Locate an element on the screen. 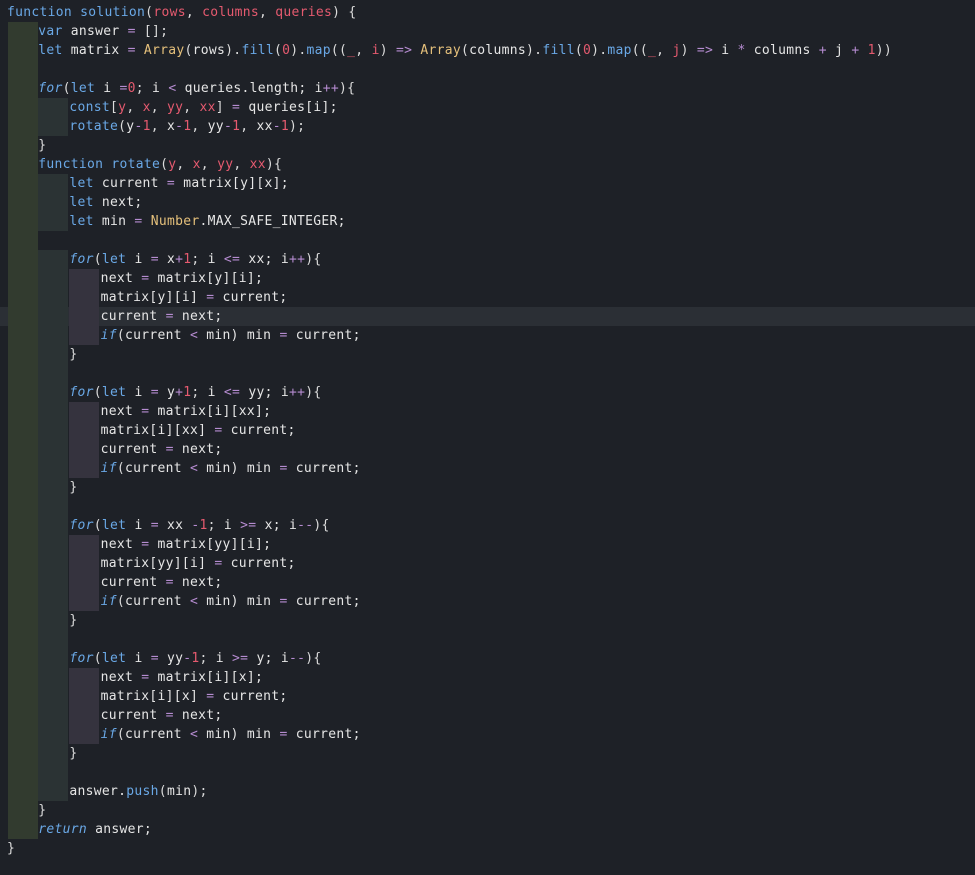 Image resolution: width=975 pixels, height=875 pixels. code-line: for(let i = yy-1; i >= y; i--){ is located at coordinates (487, 658).